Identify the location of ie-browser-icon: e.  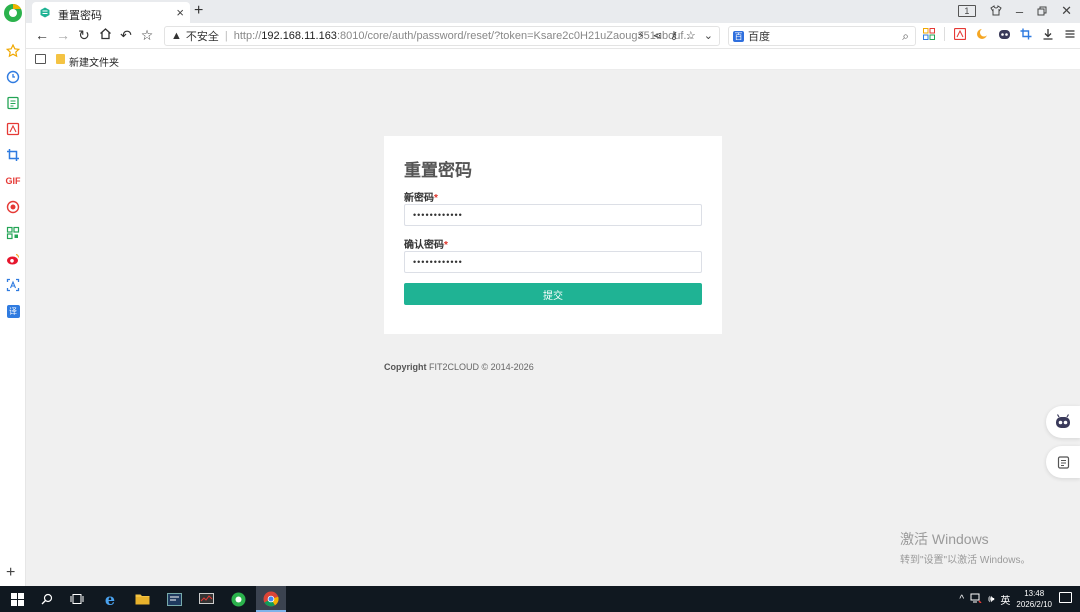
(110, 599).